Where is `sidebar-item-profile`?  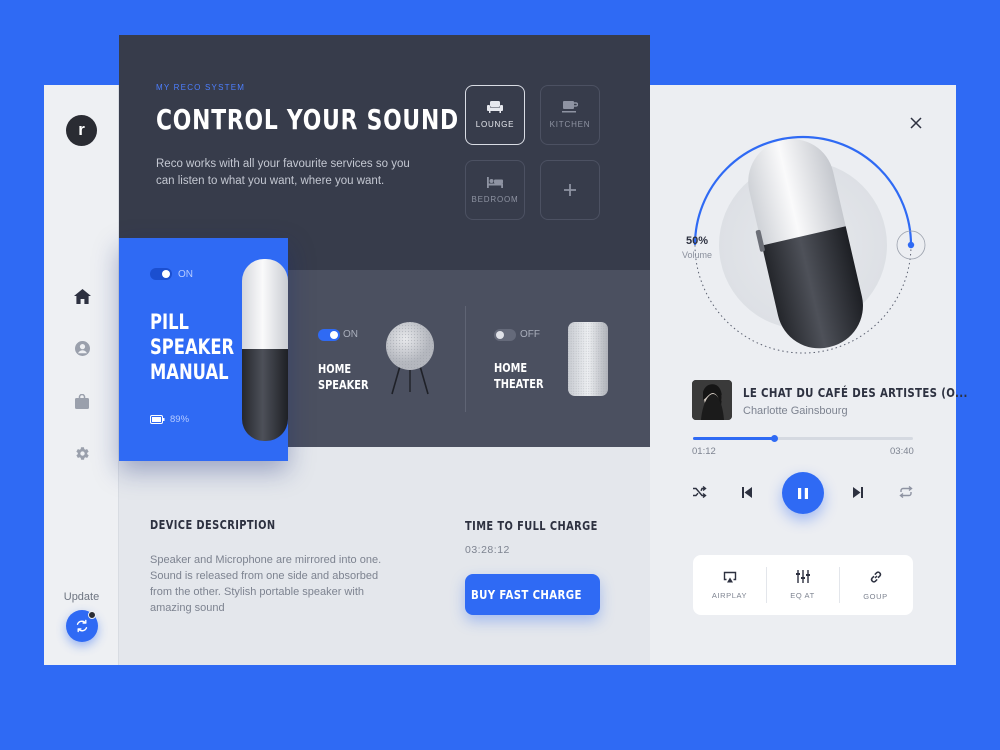 sidebar-item-profile is located at coordinates (82, 348).